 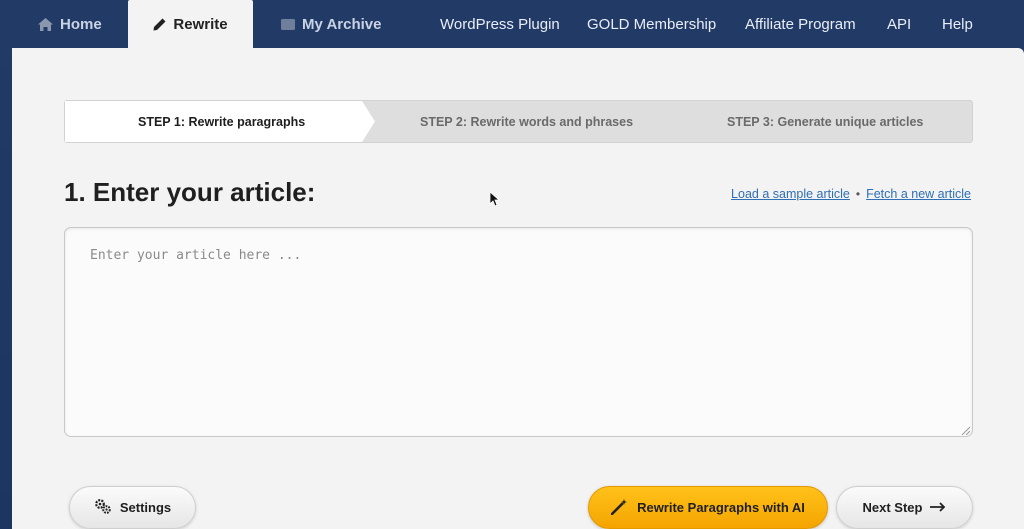 I want to click on step-1: STEP 1: Rewrite paragraphs, so click(x=221, y=121).